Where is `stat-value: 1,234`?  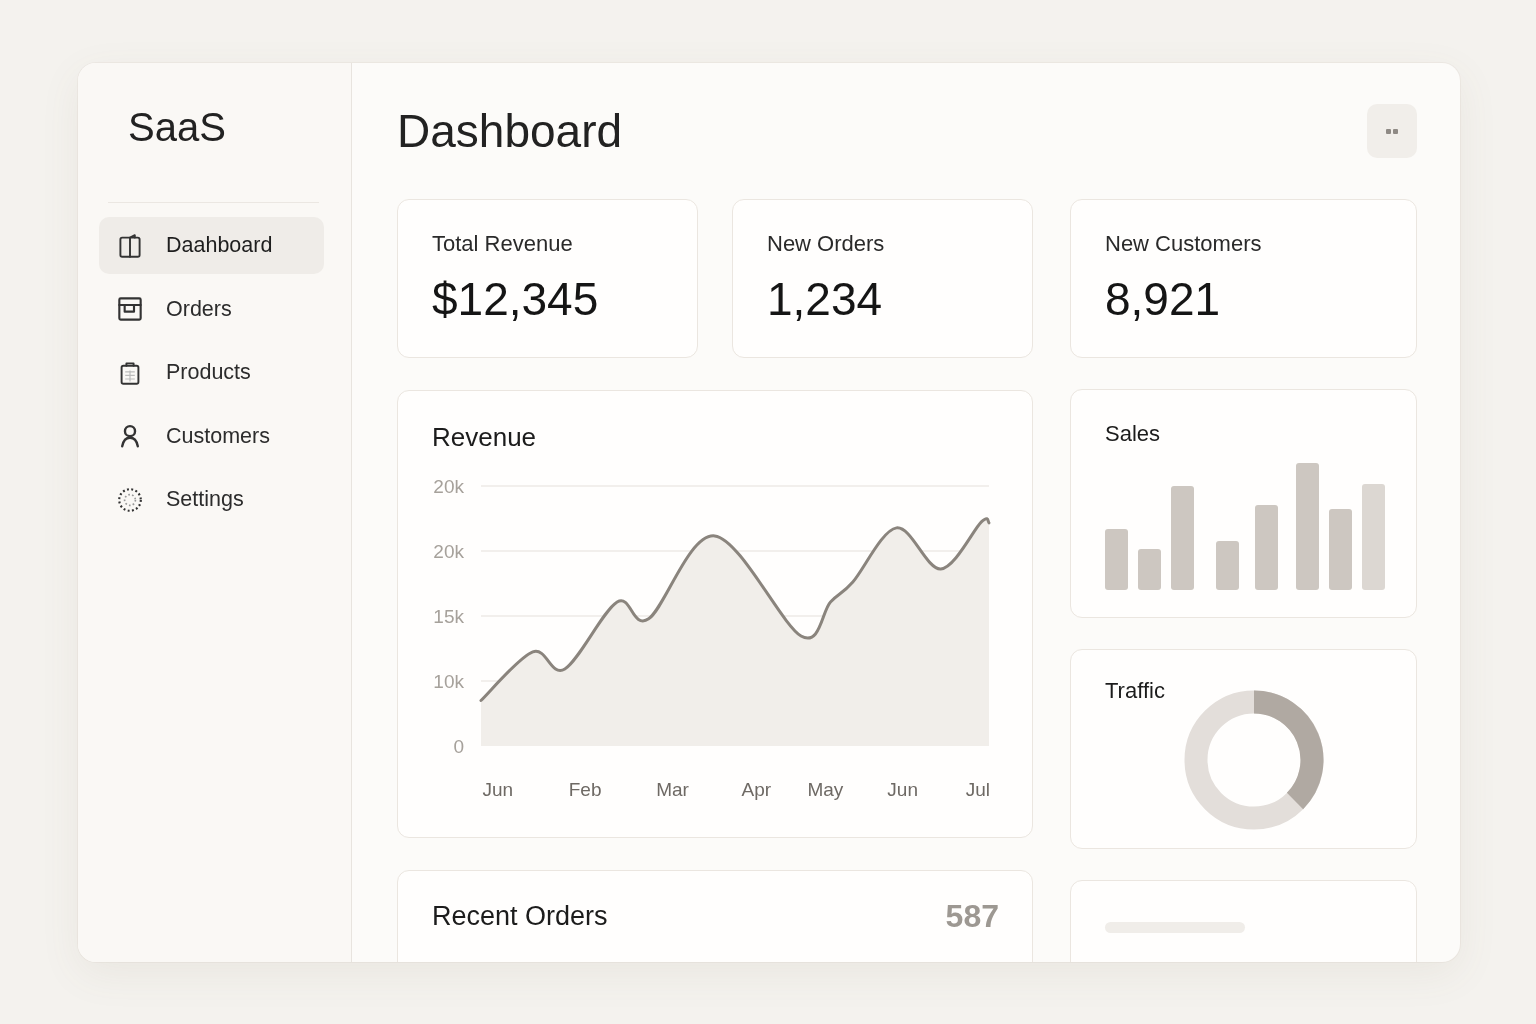
stat-value: 1,234 is located at coordinates (825, 299).